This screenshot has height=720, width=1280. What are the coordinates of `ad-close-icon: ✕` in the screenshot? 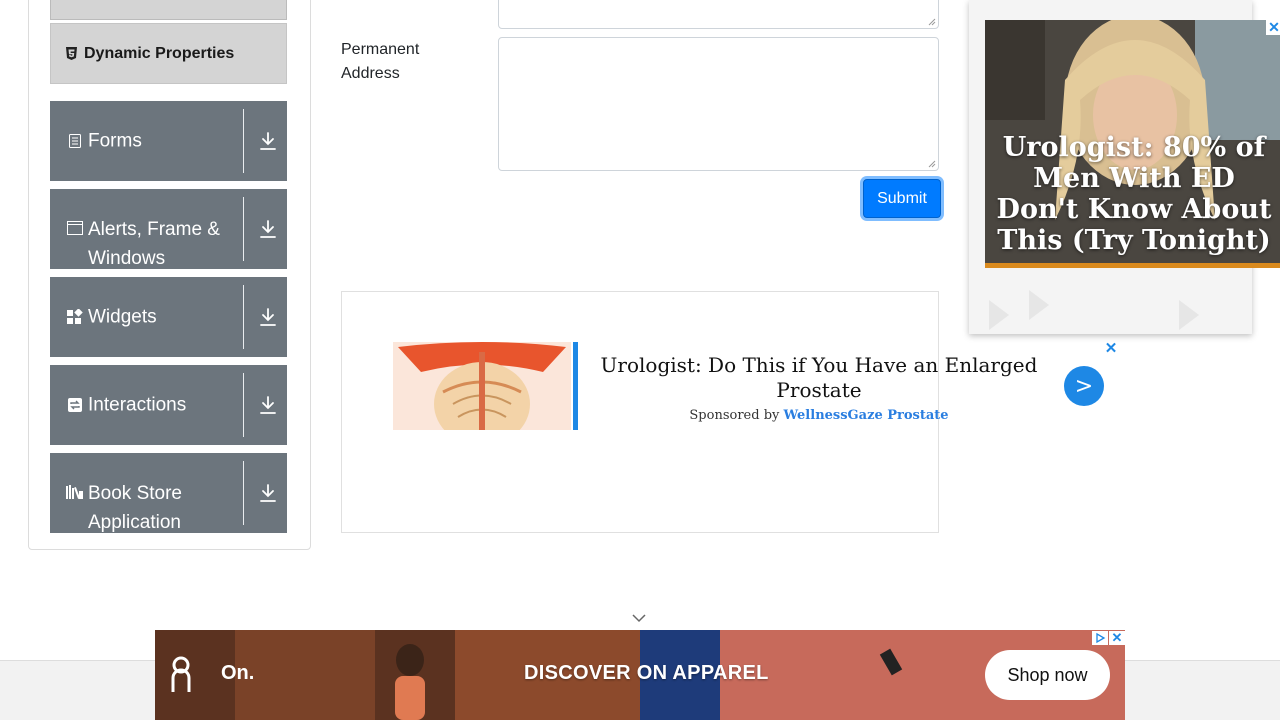 It's located at (1111, 348).